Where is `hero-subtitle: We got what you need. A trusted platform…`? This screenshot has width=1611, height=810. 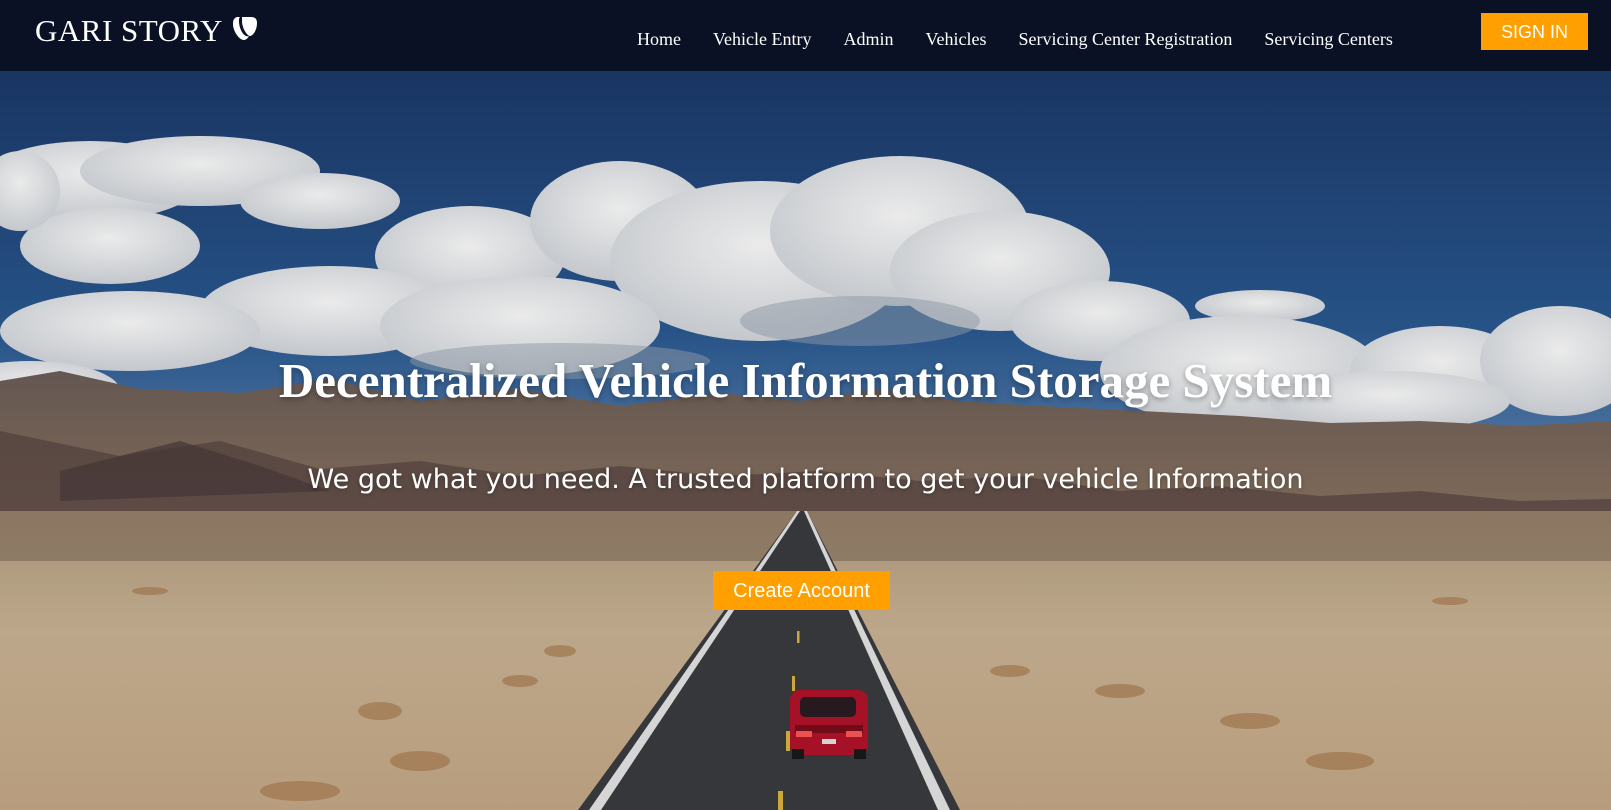 hero-subtitle: We got what you need. A trusted platform… is located at coordinates (805, 479).